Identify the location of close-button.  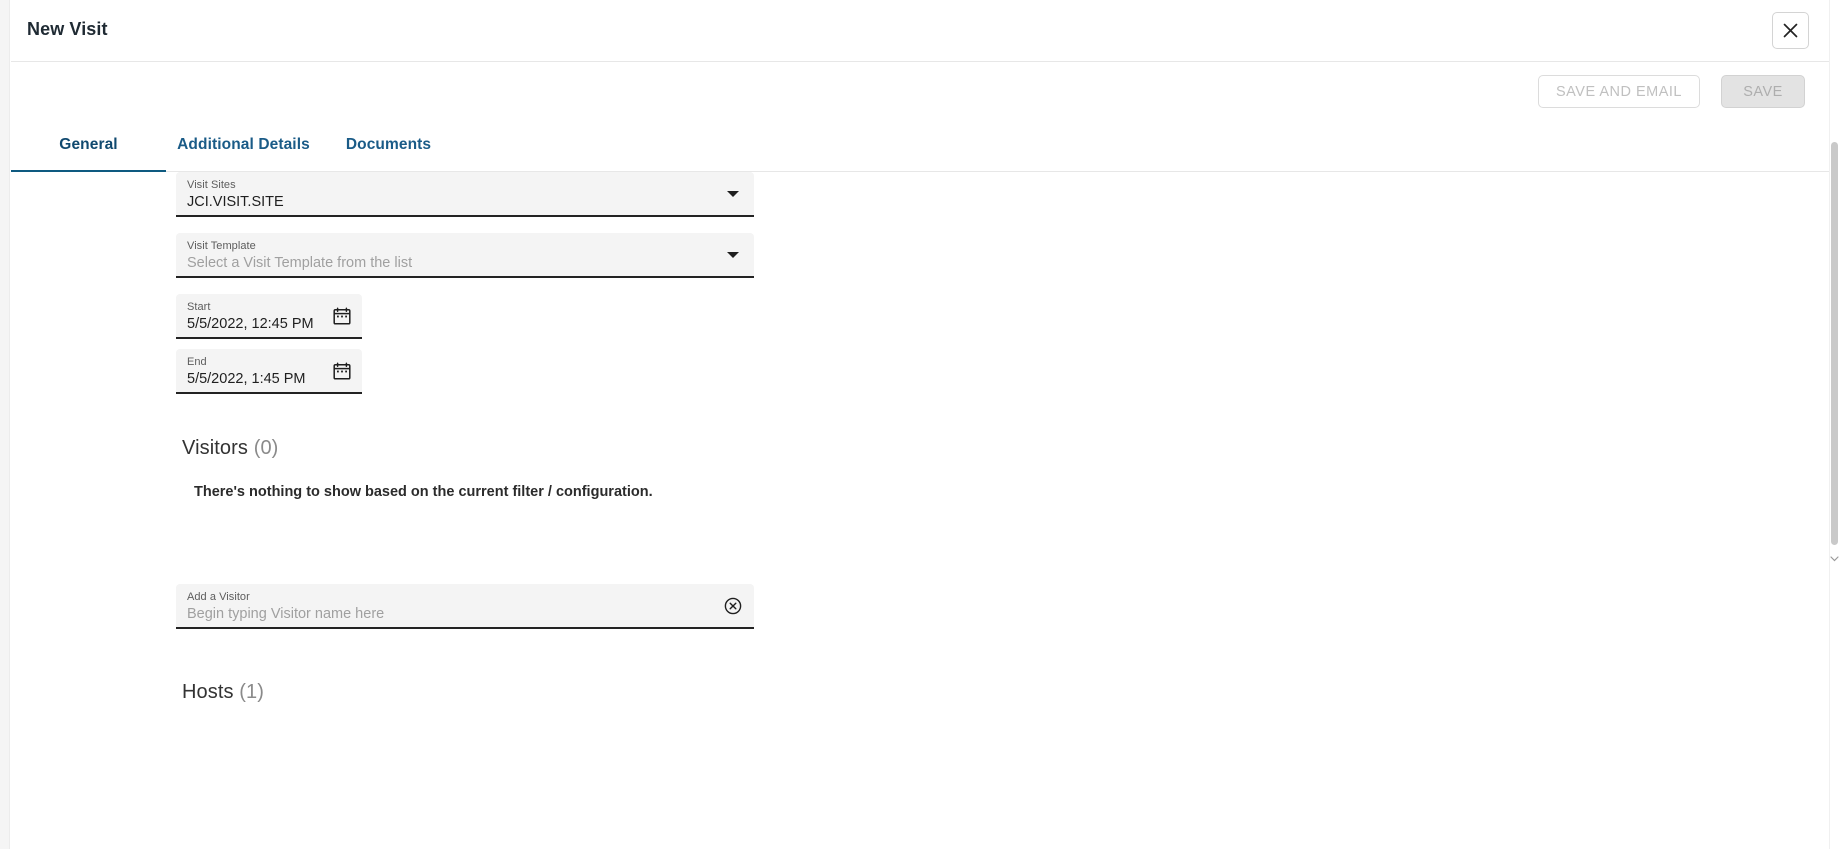
(1790, 30).